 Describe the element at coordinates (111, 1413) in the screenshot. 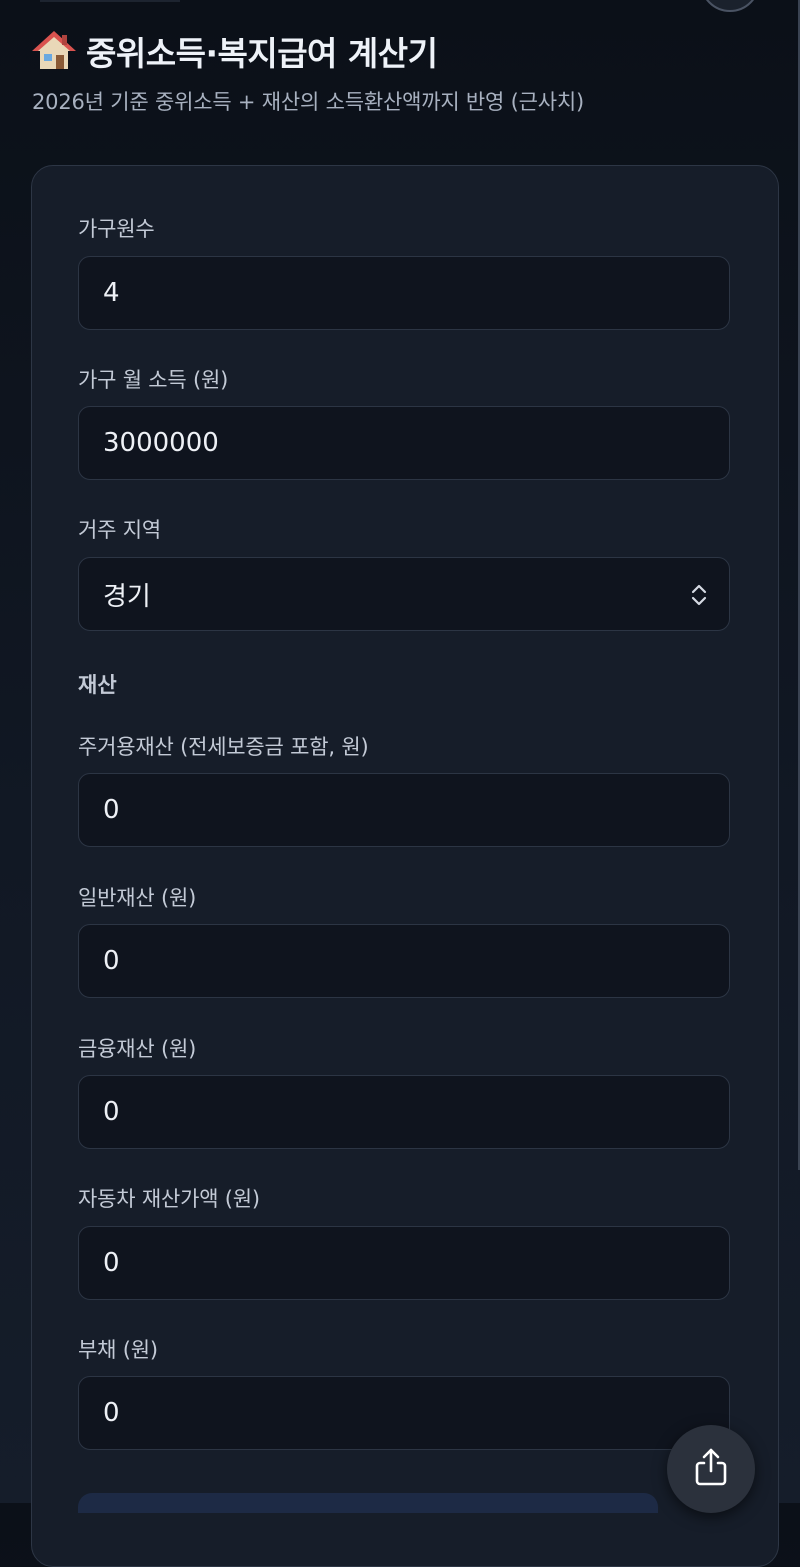

I see `debt-value: 0` at that location.